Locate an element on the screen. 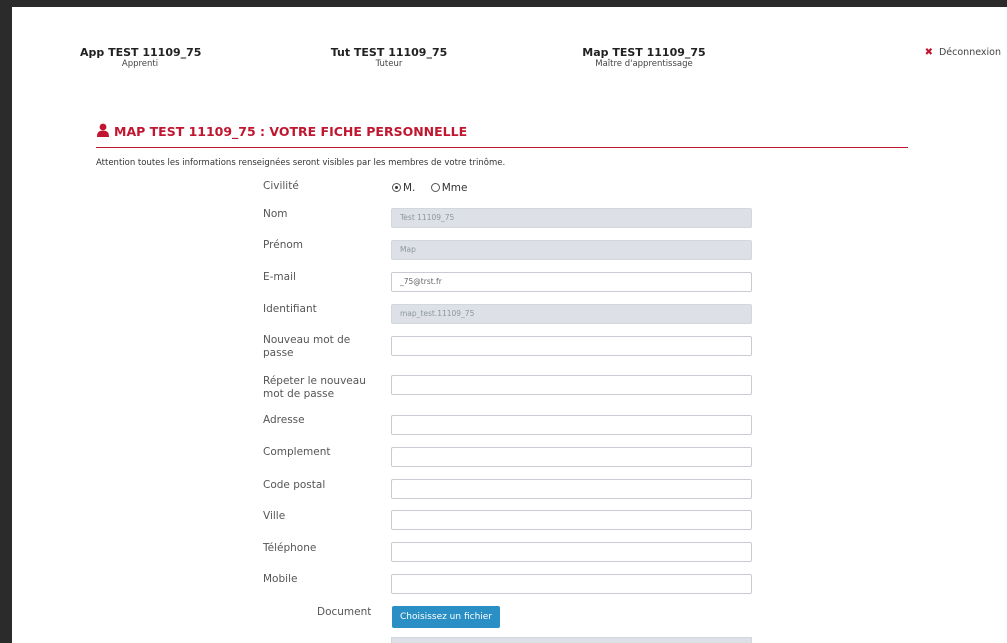 The height and width of the screenshot is (643, 1007). user-name: App TEST 11109_75 is located at coordinates (141, 52).